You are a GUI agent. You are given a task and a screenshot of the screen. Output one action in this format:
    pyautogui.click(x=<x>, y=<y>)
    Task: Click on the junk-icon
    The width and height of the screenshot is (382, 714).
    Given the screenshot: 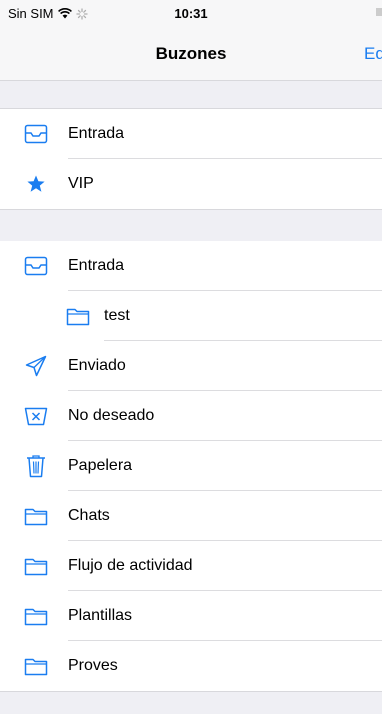 What is the action you would take?
    pyautogui.click(x=36, y=416)
    